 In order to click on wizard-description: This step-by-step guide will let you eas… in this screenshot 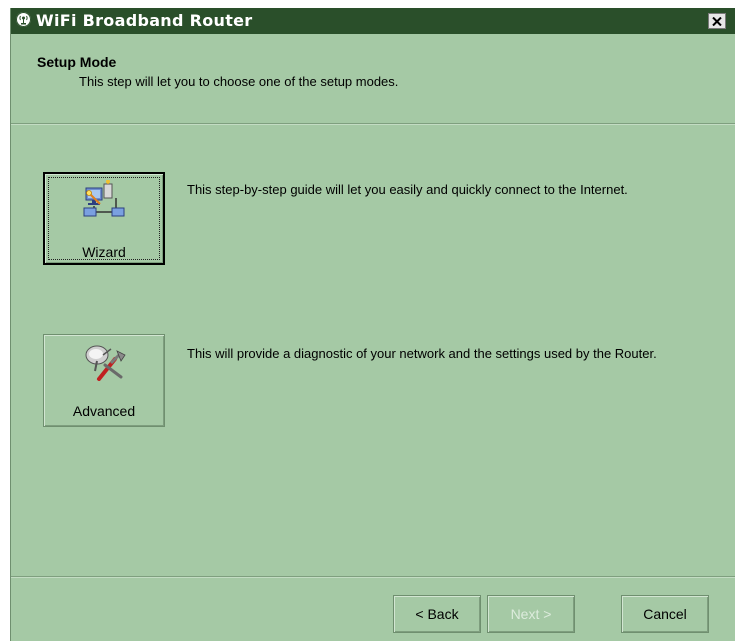, I will do `click(407, 189)`.